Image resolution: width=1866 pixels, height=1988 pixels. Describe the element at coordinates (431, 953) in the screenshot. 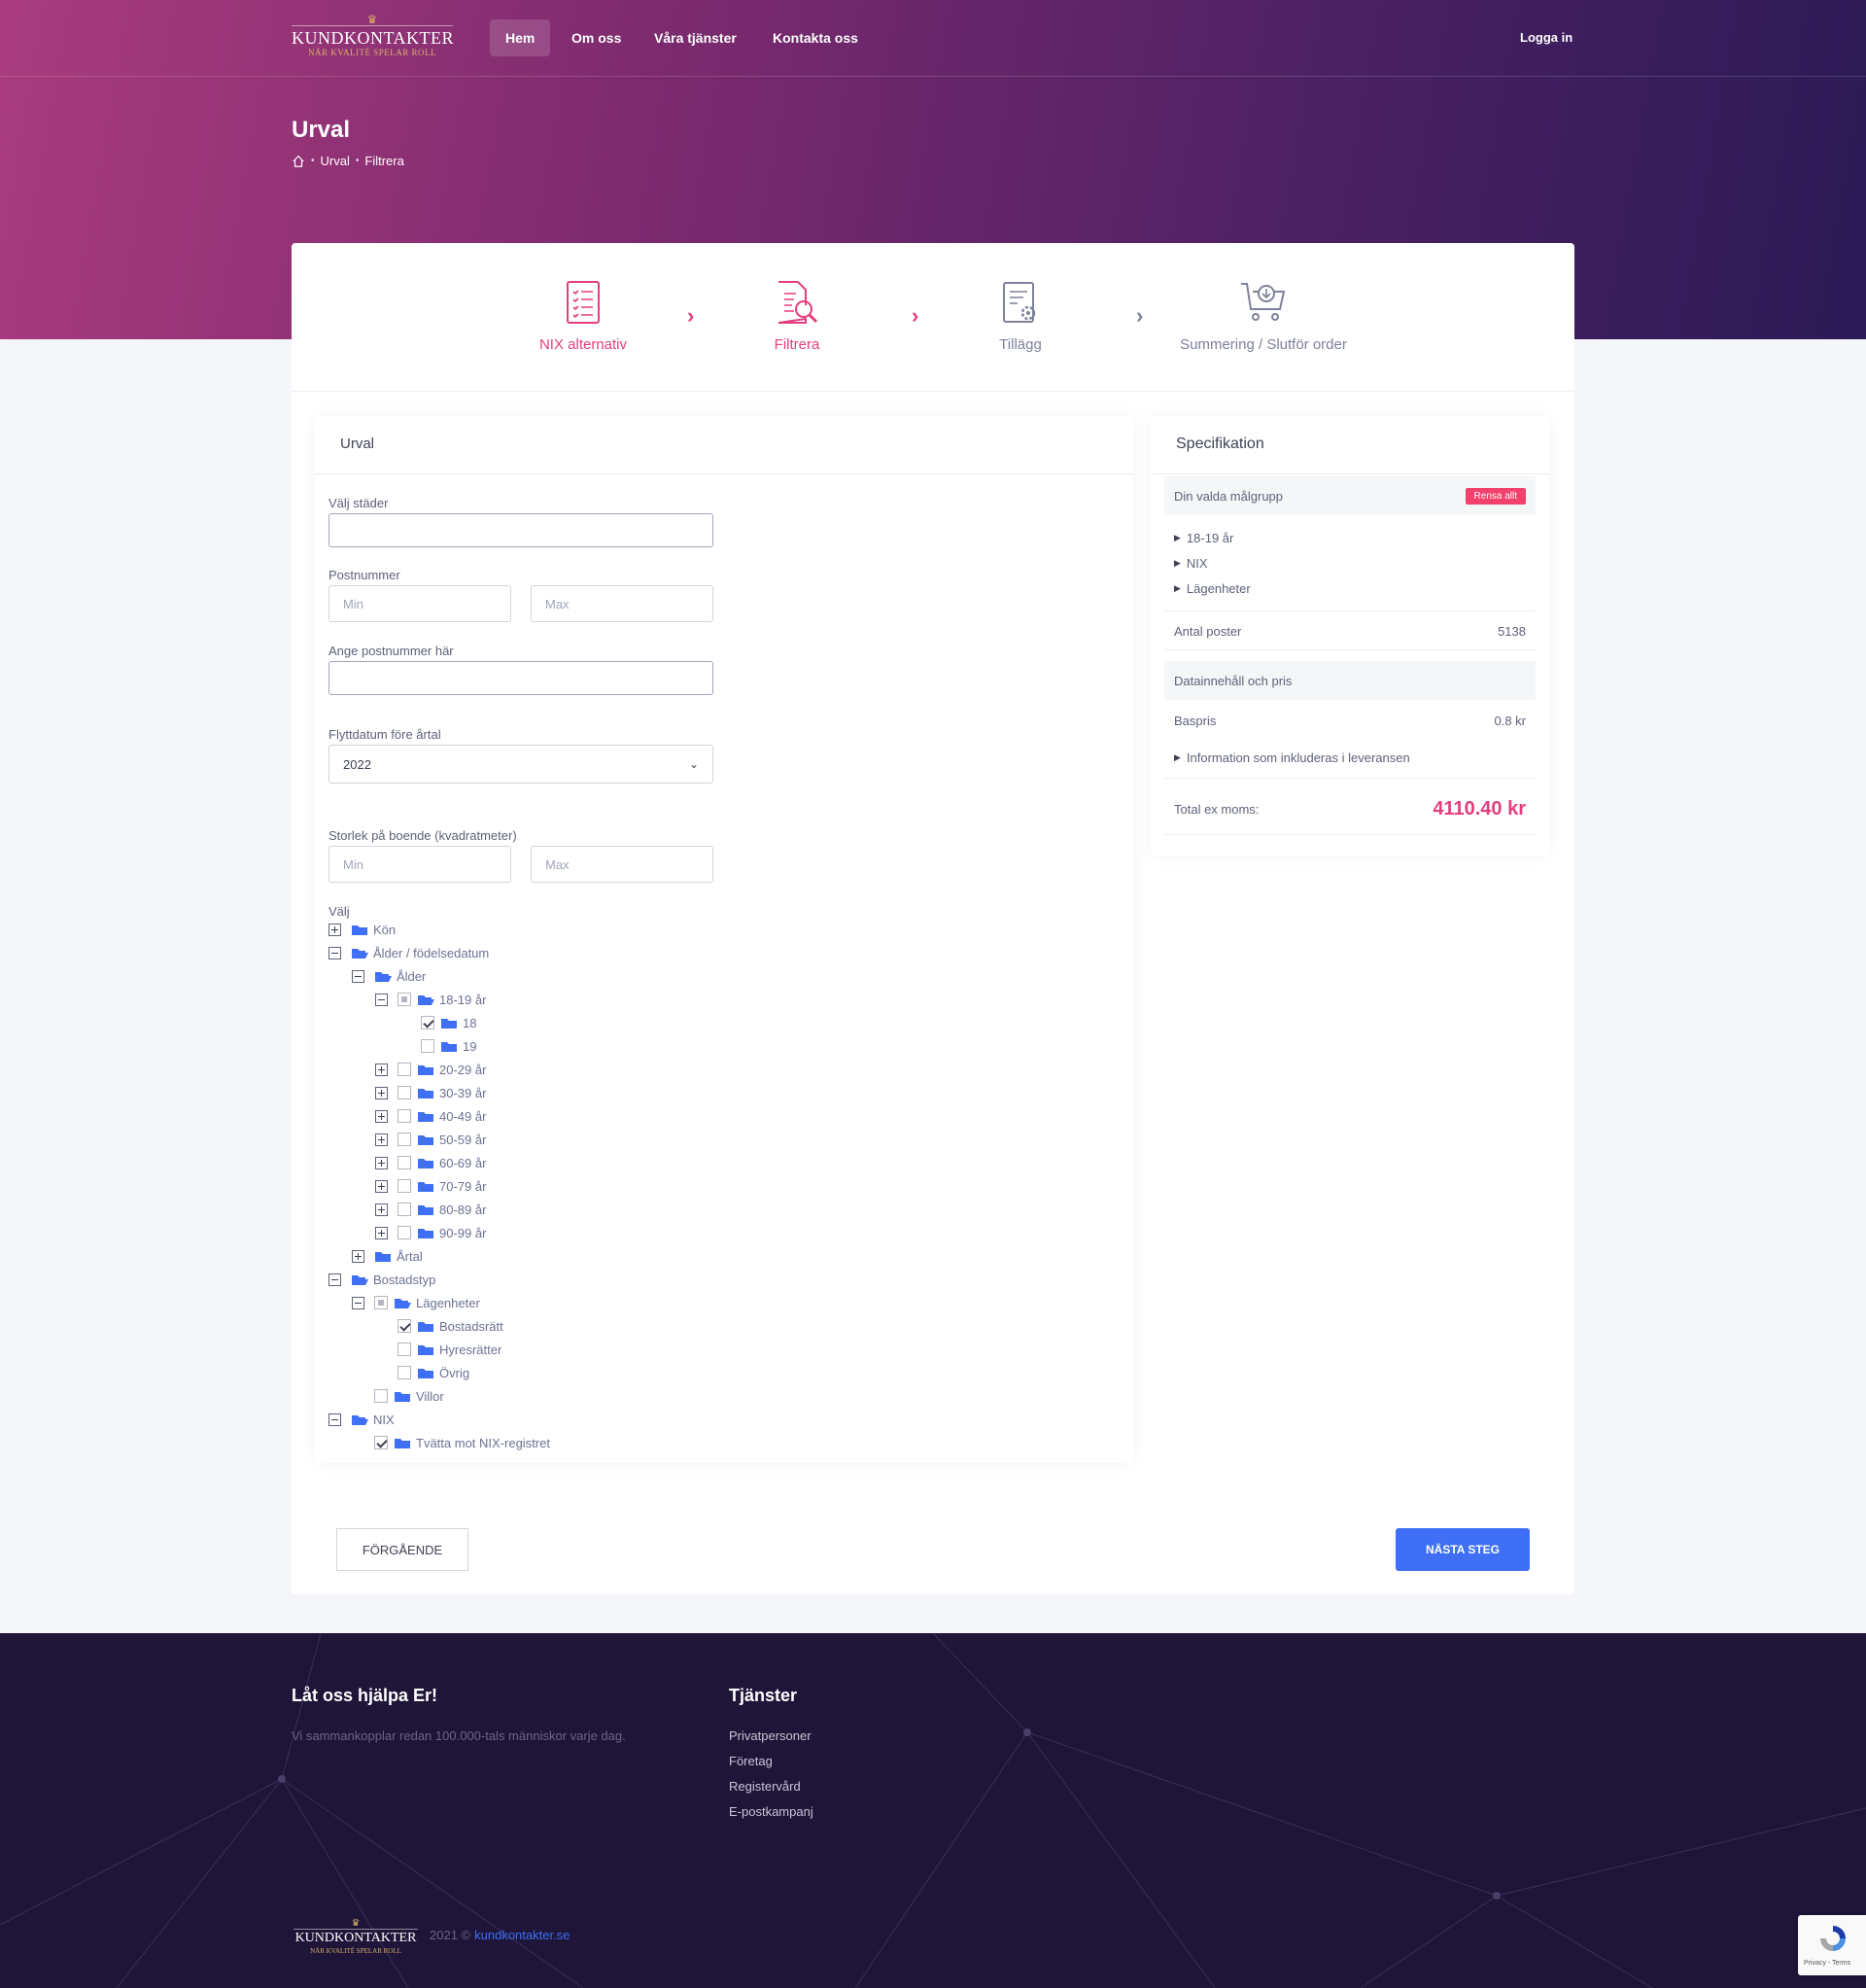

I see `tree-node-label: Ålder / födelsedatum` at that location.